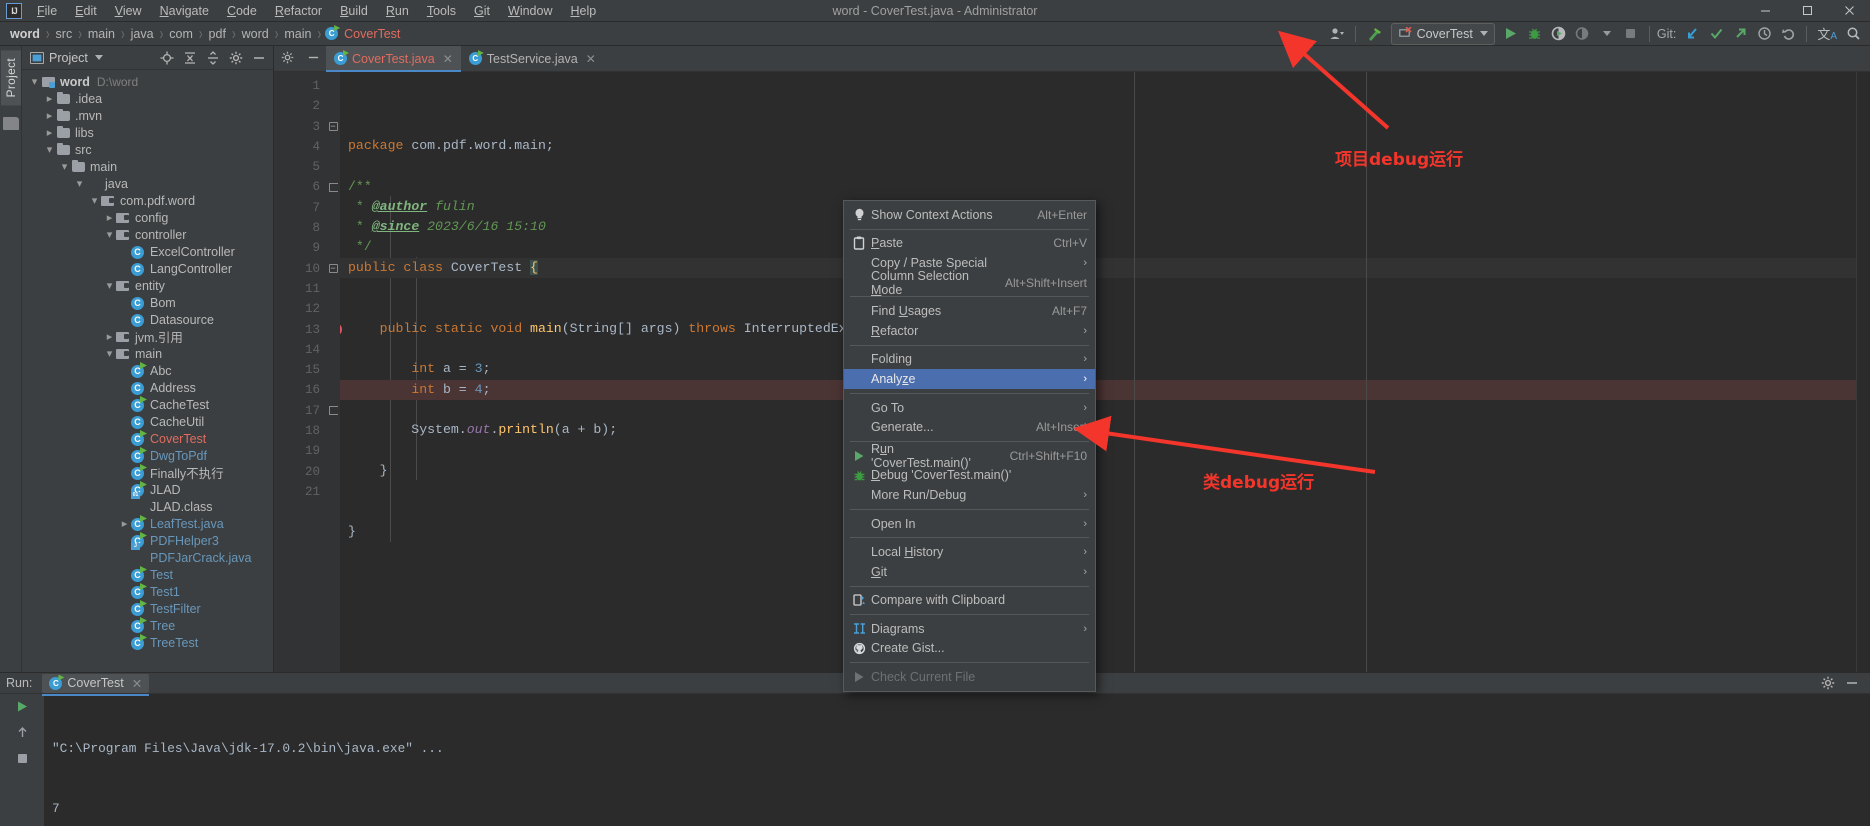  I want to click on editor-tab-testservice: C TestService.java ✕, so click(532, 58).